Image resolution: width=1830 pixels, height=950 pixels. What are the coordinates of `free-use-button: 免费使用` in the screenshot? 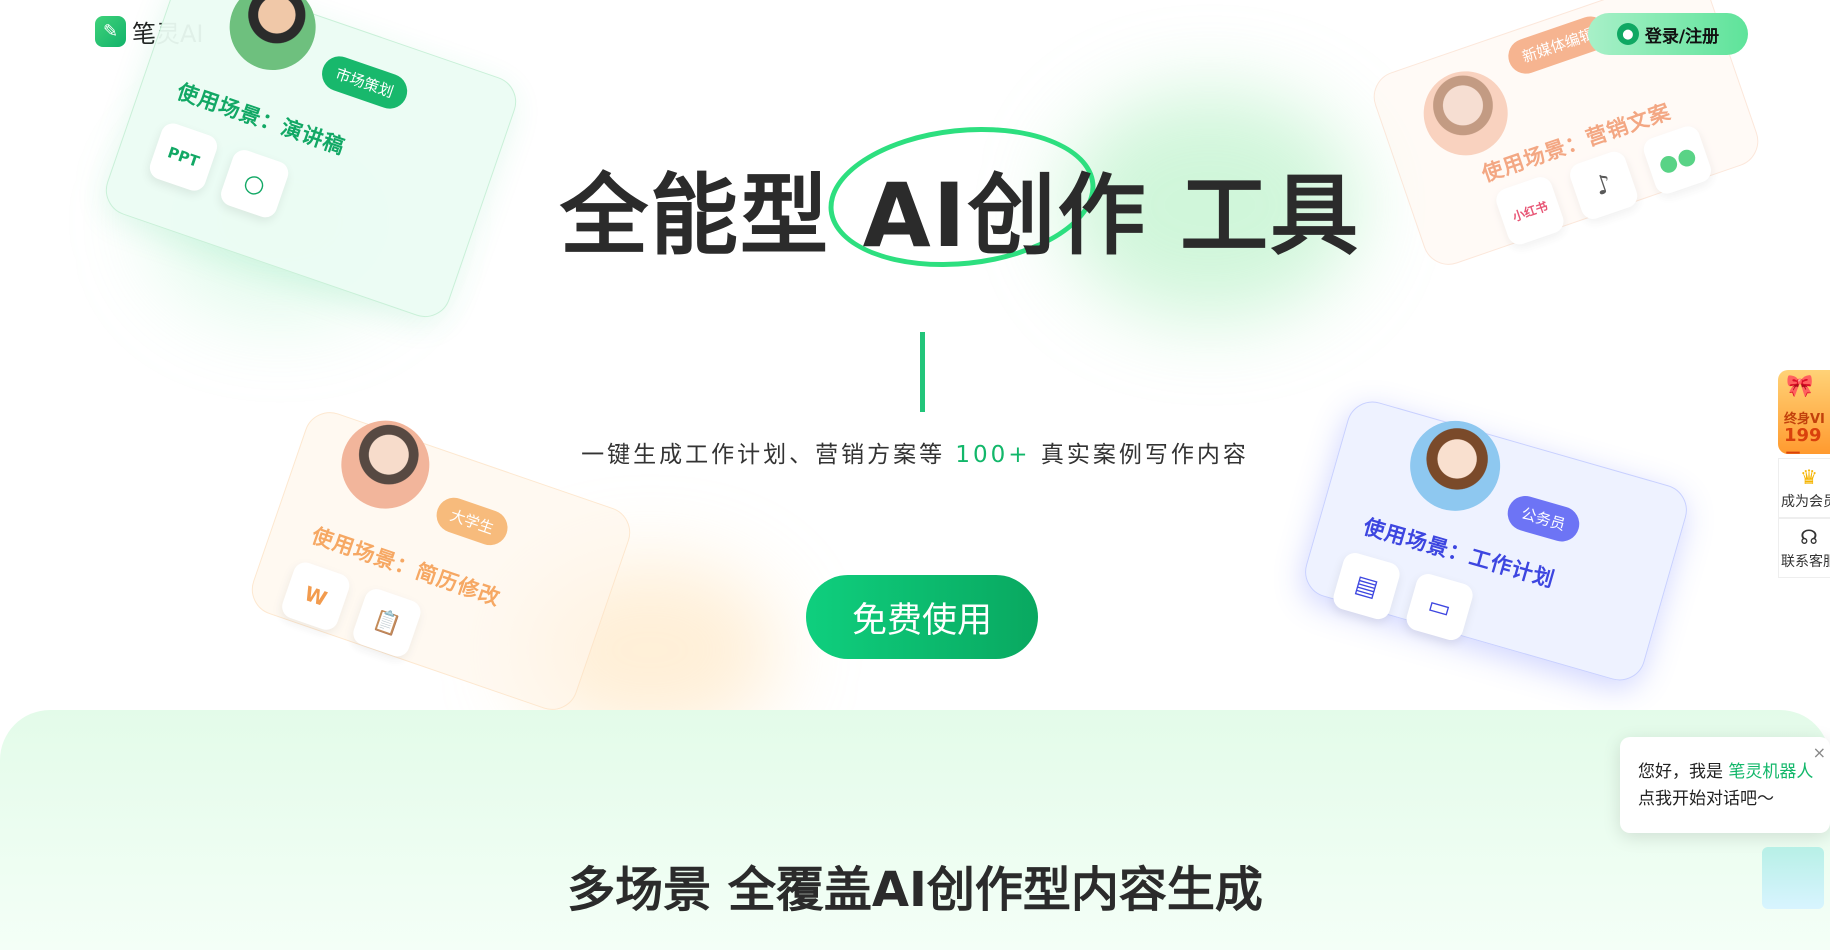 It's located at (922, 617).